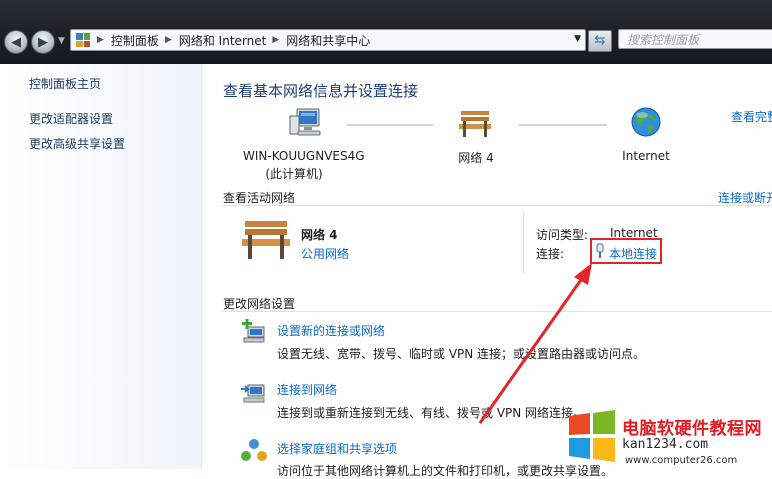 This screenshot has width=772, height=479. Describe the element at coordinates (695, 39) in the screenshot. I see `search-input: 搜索控制面板` at that location.